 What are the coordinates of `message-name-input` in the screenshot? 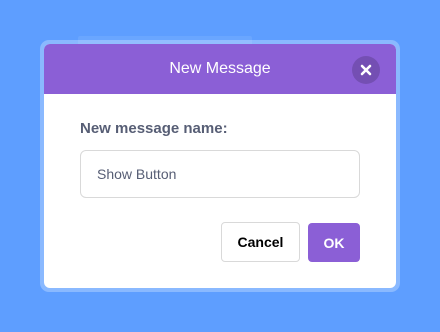 It's located at (220, 174).